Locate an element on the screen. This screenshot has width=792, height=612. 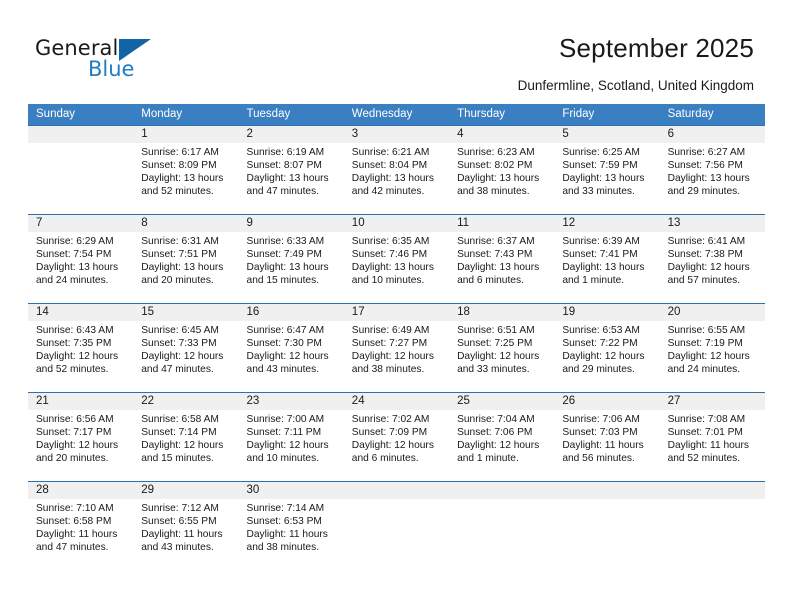
day-number: 18 is located at coordinates (501, 312).